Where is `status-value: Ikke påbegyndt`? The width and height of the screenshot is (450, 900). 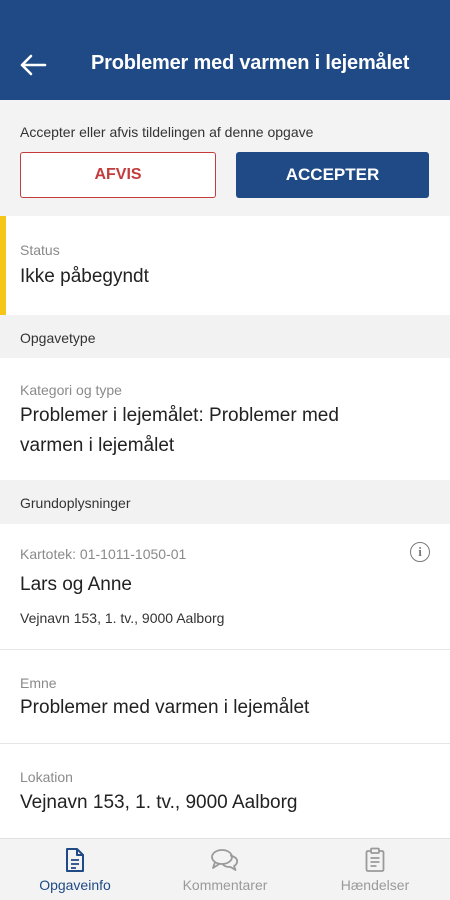 status-value: Ikke påbegyndt is located at coordinates (84, 276).